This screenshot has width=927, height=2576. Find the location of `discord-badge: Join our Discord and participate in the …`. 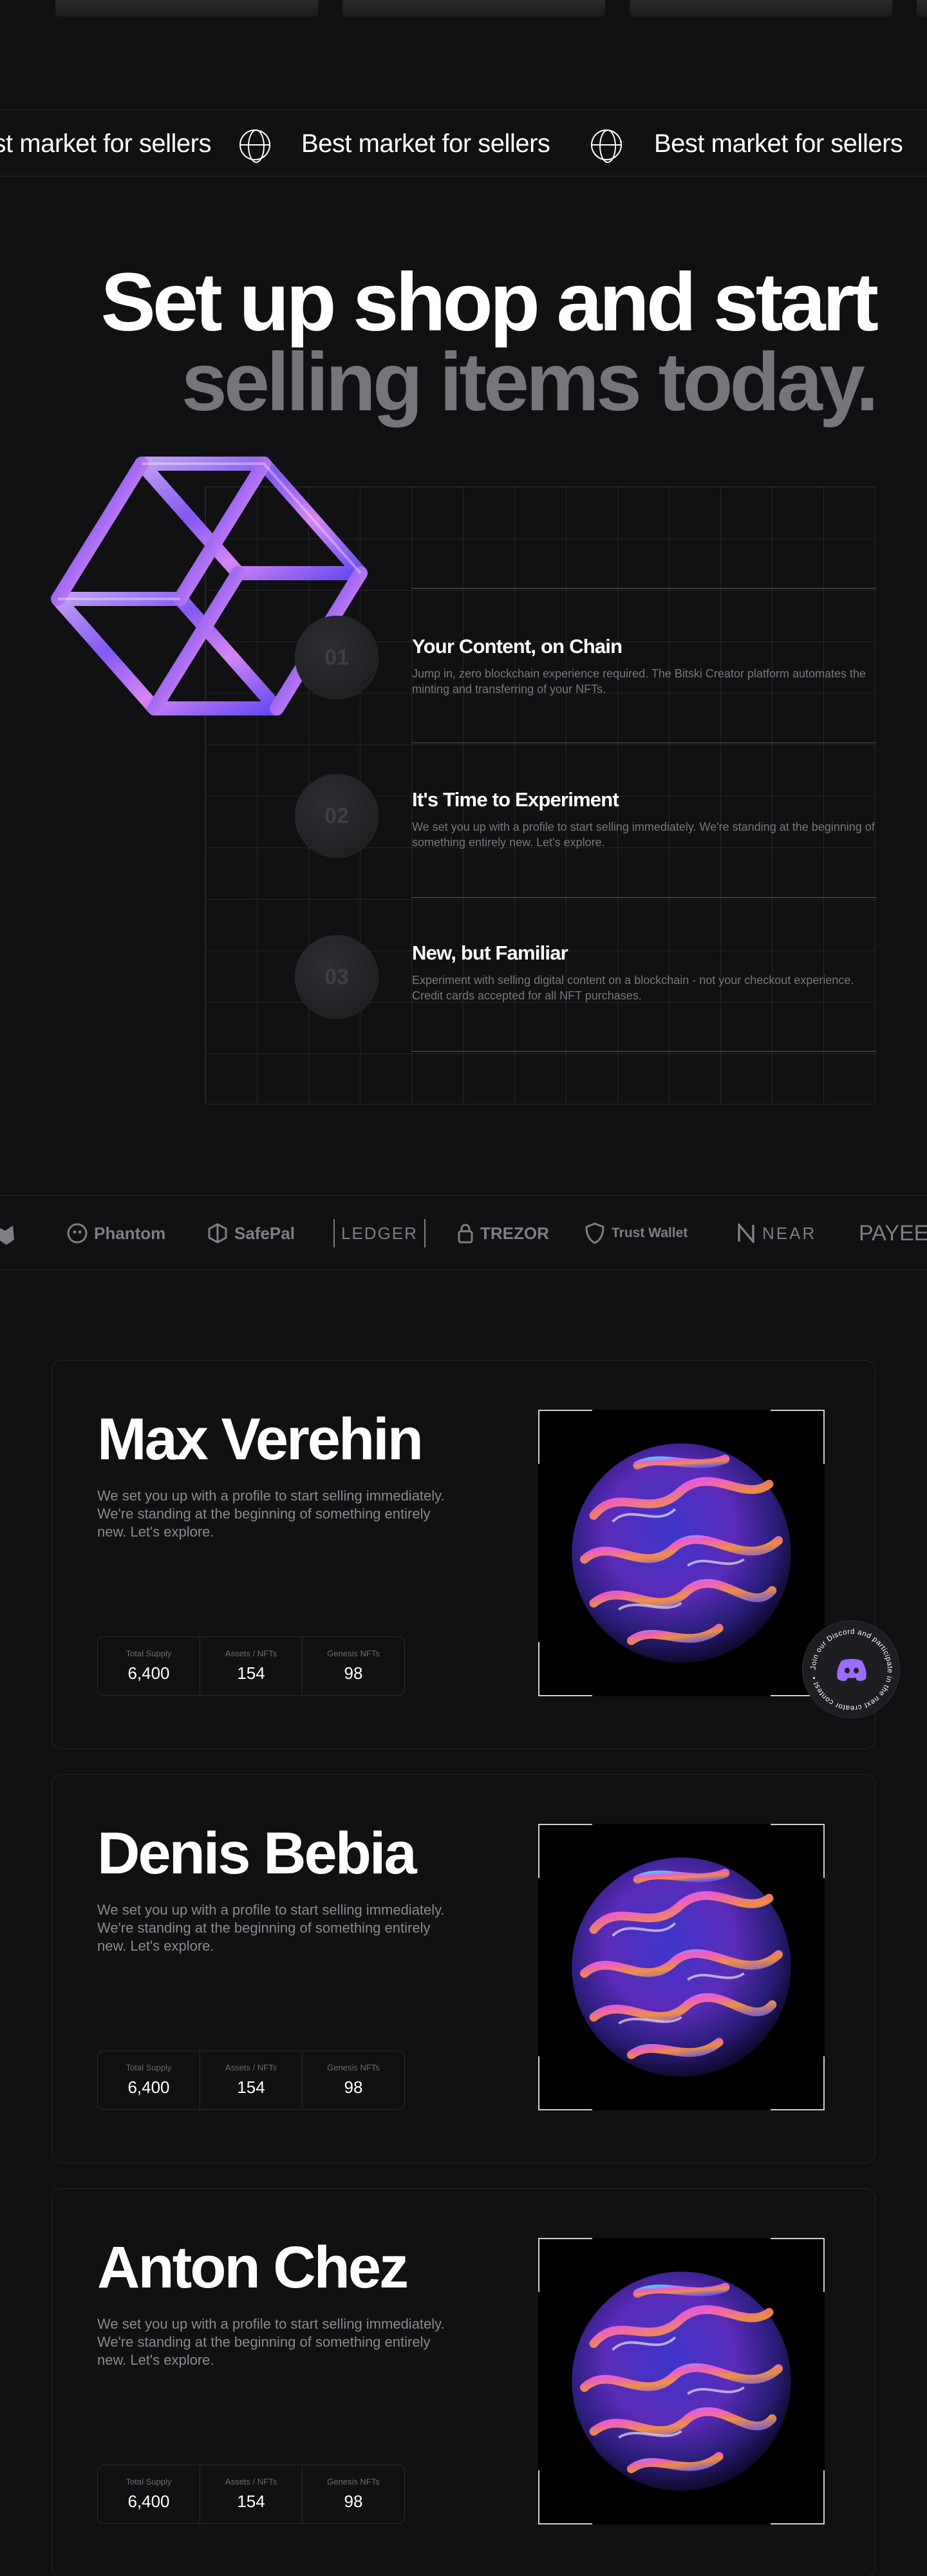

discord-badge: Join our Discord and participate in the … is located at coordinates (851, 1669).